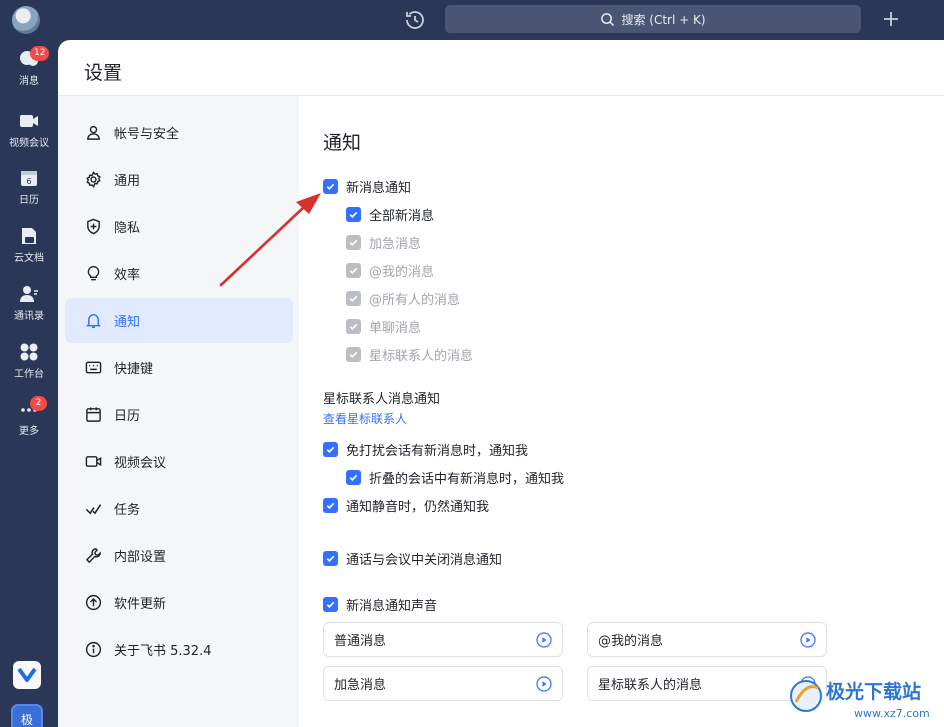  Describe the element at coordinates (892, 713) in the screenshot. I see `watermark-url: www.xz7.com` at that location.